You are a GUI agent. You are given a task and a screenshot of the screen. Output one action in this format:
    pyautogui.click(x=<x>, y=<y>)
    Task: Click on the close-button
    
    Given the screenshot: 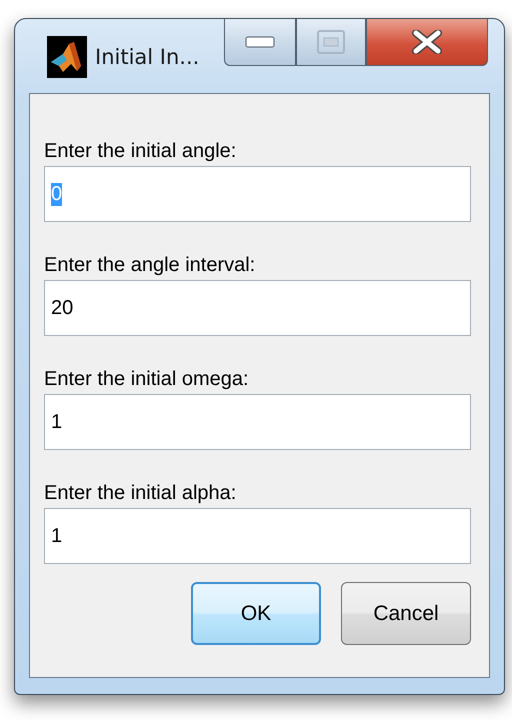 What is the action you would take?
    pyautogui.click(x=427, y=42)
    